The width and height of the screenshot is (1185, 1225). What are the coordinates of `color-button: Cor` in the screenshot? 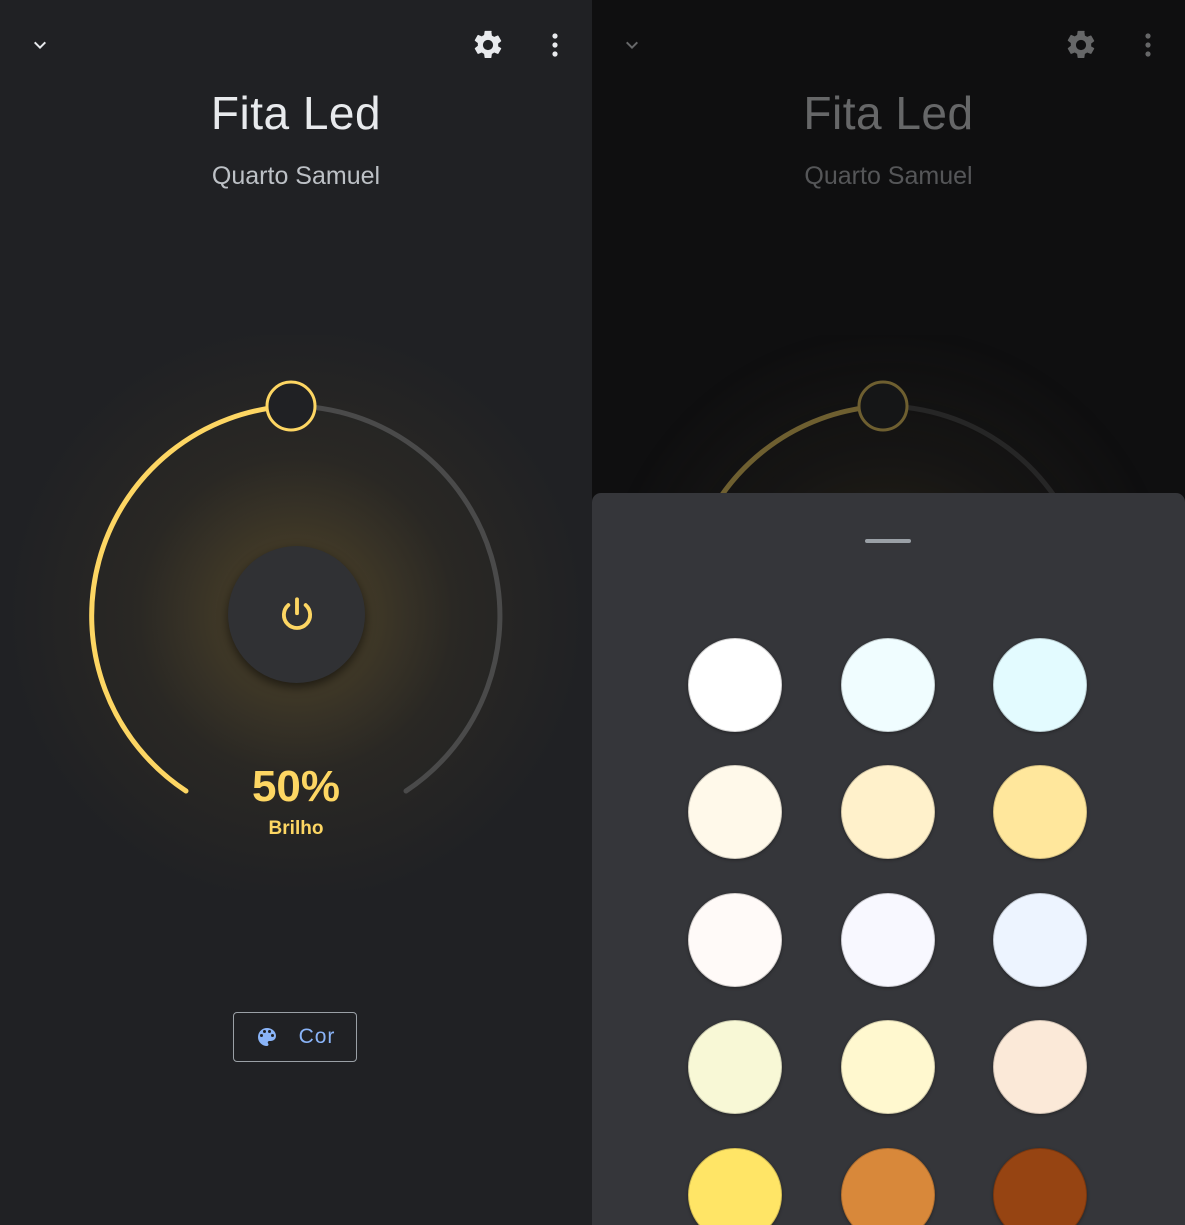 It's located at (295, 1037).